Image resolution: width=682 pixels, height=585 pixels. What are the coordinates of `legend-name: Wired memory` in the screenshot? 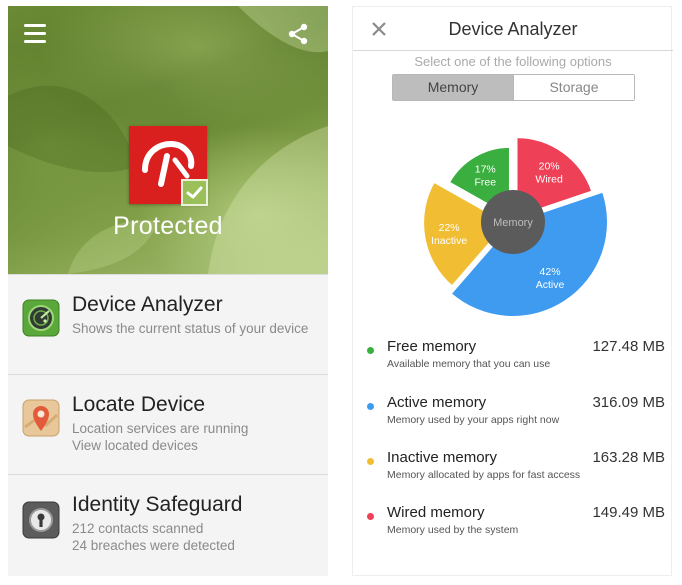 It's located at (436, 512).